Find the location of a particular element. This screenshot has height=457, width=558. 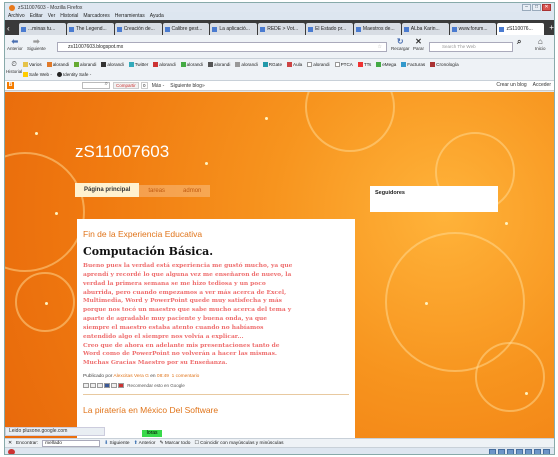

post-title: Computación Básica. is located at coordinates (216, 251).